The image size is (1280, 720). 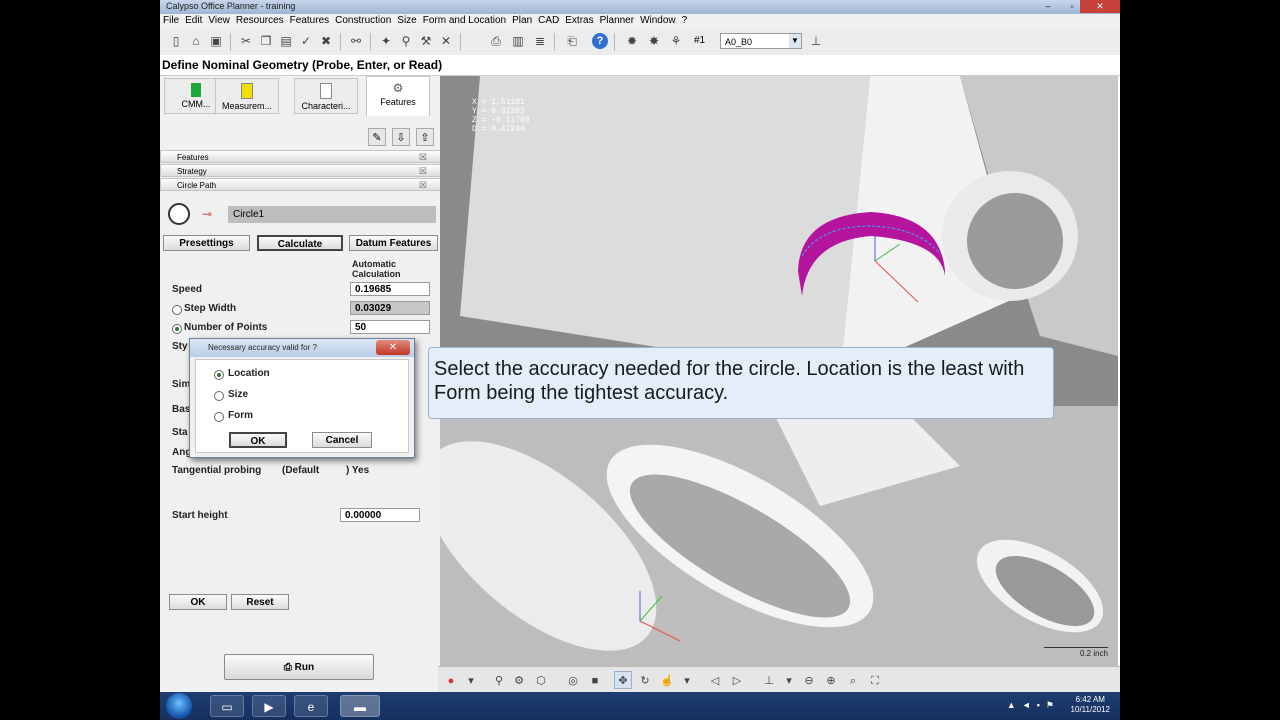 What do you see at coordinates (342, 440) in the screenshot?
I see `dialog-cancel-button: Cancel` at bounding box center [342, 440].